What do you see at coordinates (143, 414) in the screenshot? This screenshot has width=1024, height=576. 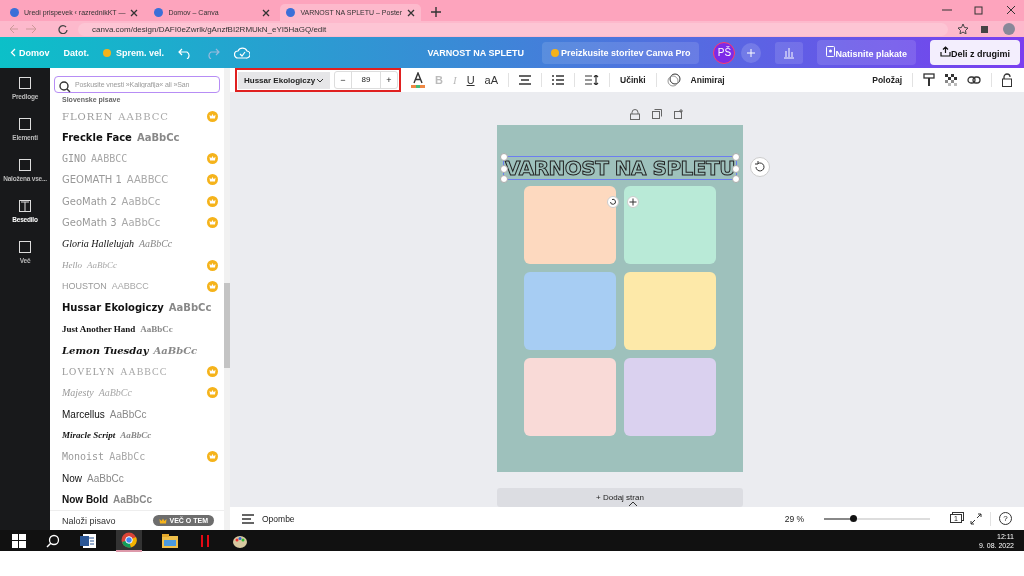 I see `font-option: Marcellus AaBbCc` at bounding box center [143, 414].